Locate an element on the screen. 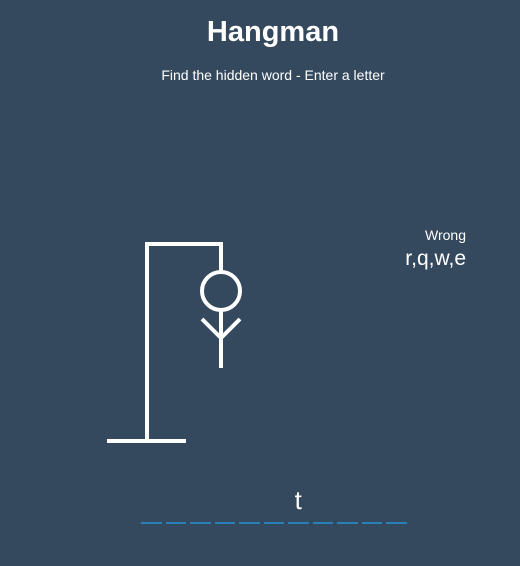  wrong-letters-label: Wrong is located at coordinates (445, 235).